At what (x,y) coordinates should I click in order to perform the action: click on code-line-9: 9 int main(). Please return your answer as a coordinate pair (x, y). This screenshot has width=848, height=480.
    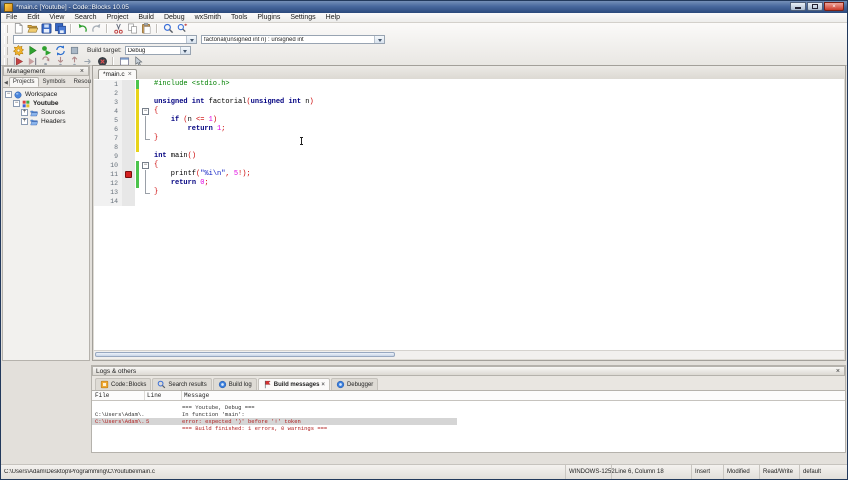
    Looking at the image, I should click on (469, 156).